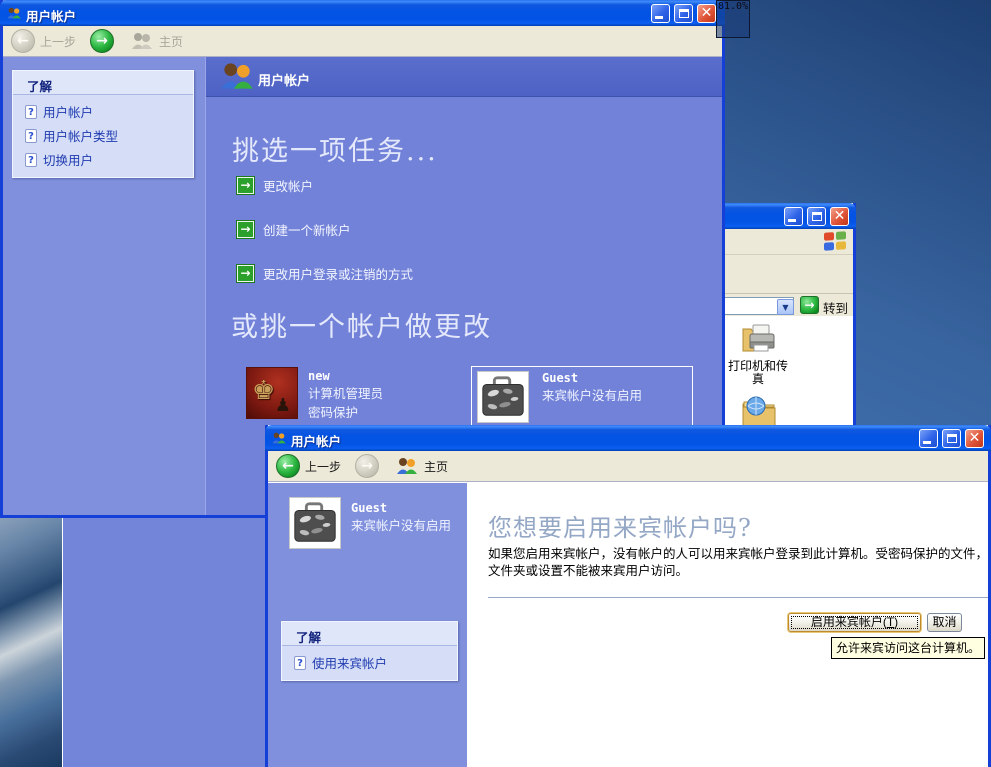 Image resolution: width=991 pixels, height=767 pixels. Describe the element at coordinates (503, 397) in the screenshot. I see `account-picture-suitcase` at that location.